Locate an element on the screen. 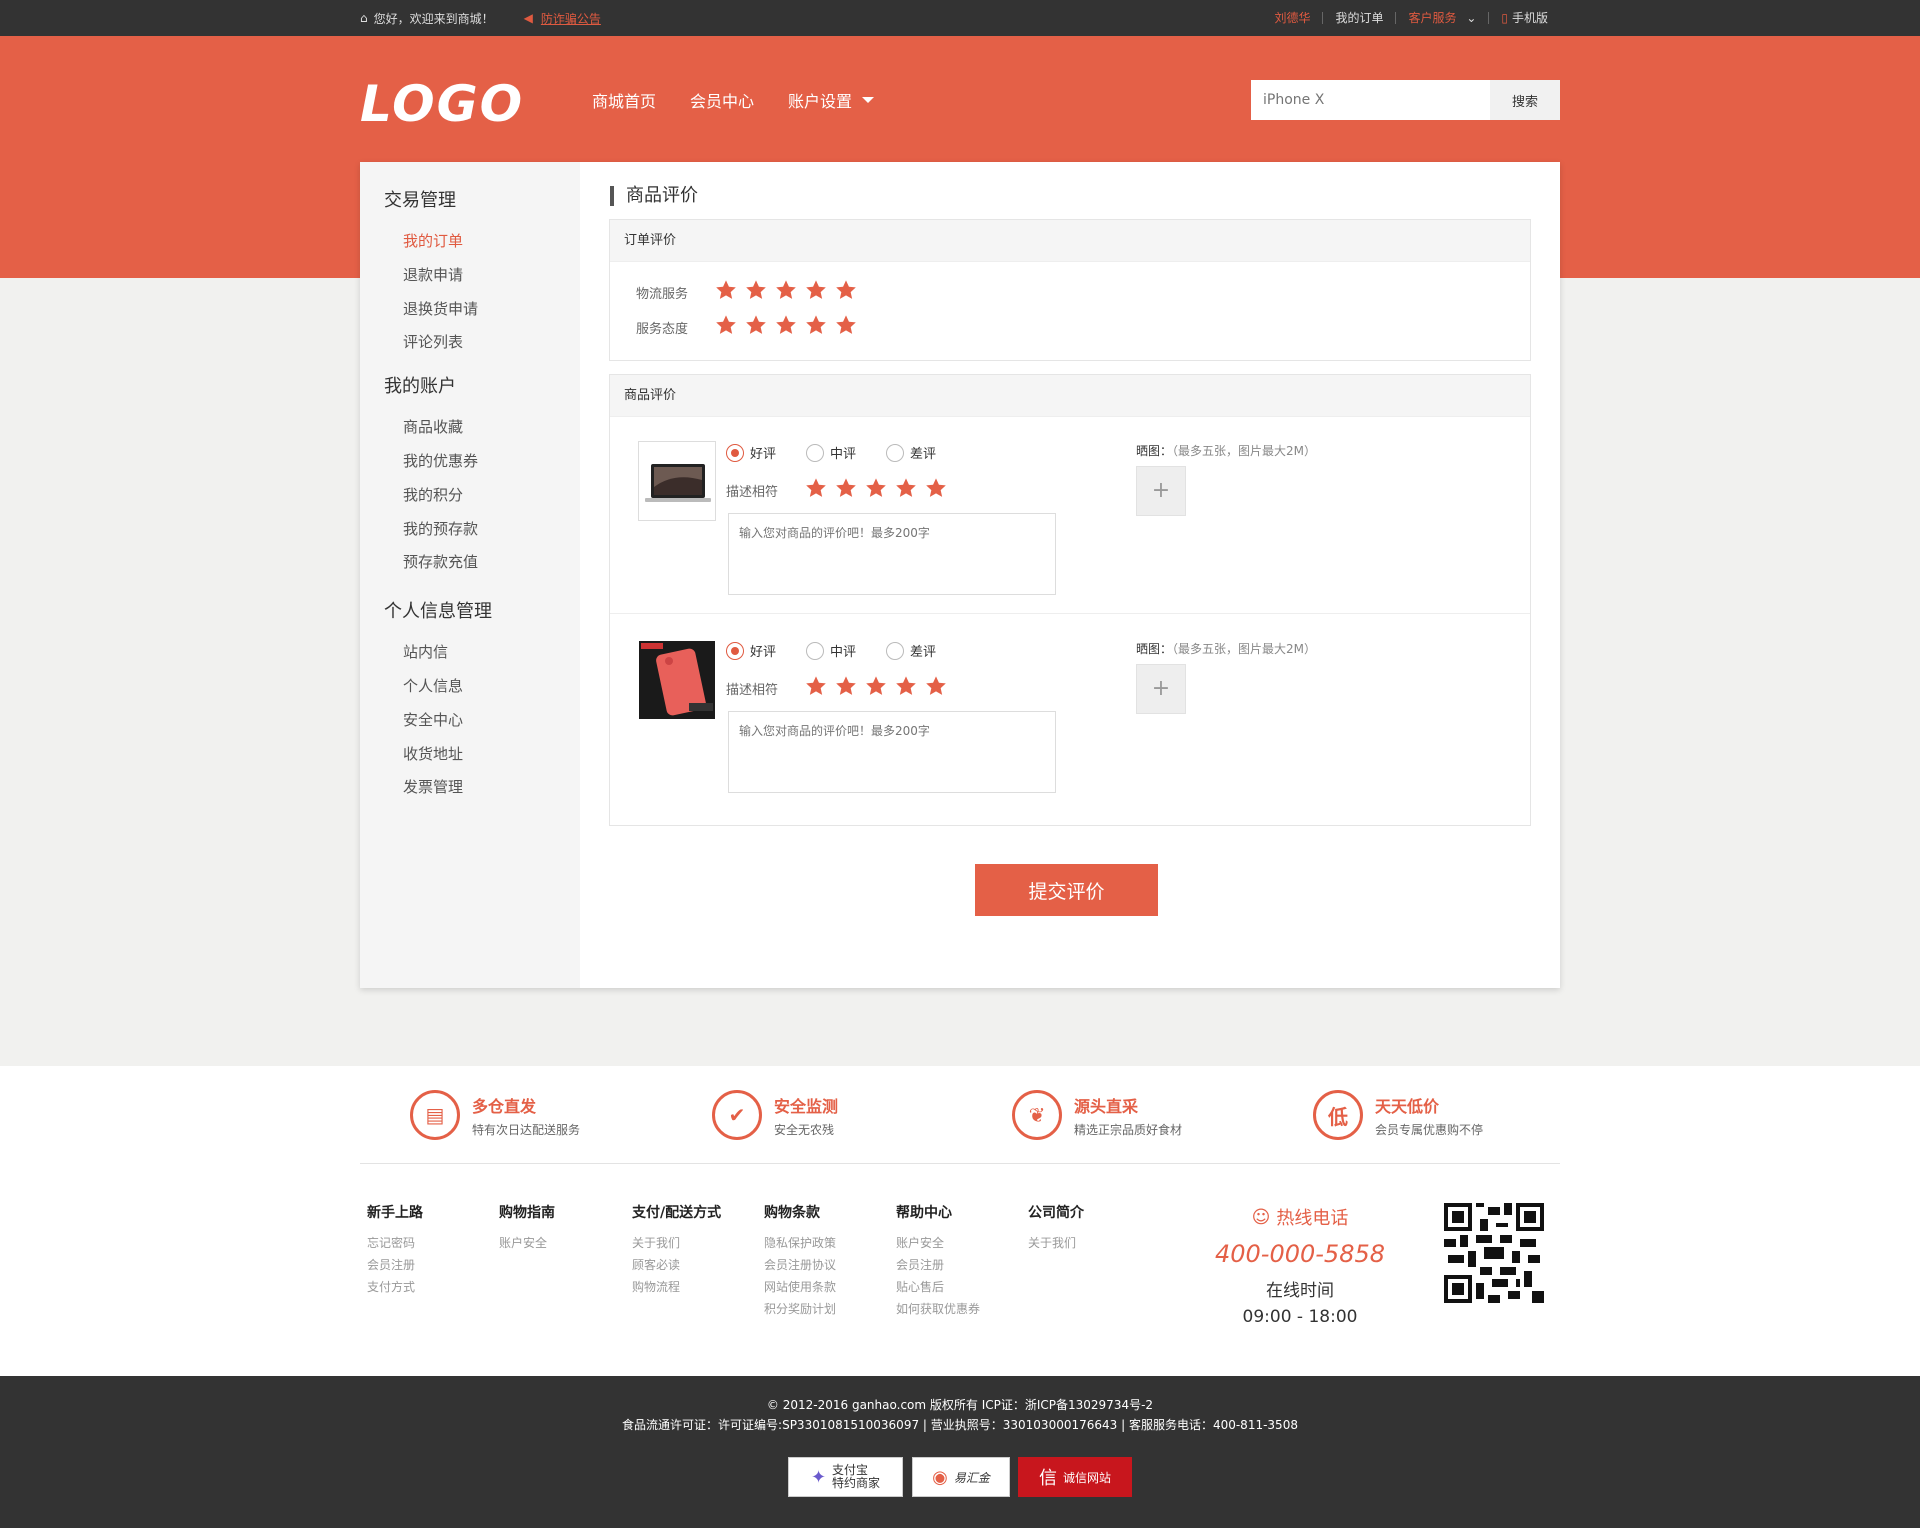 This screenshot has height=1528, width=1920. footer-link: 支付方式 is located at coordinates (395, 1287).